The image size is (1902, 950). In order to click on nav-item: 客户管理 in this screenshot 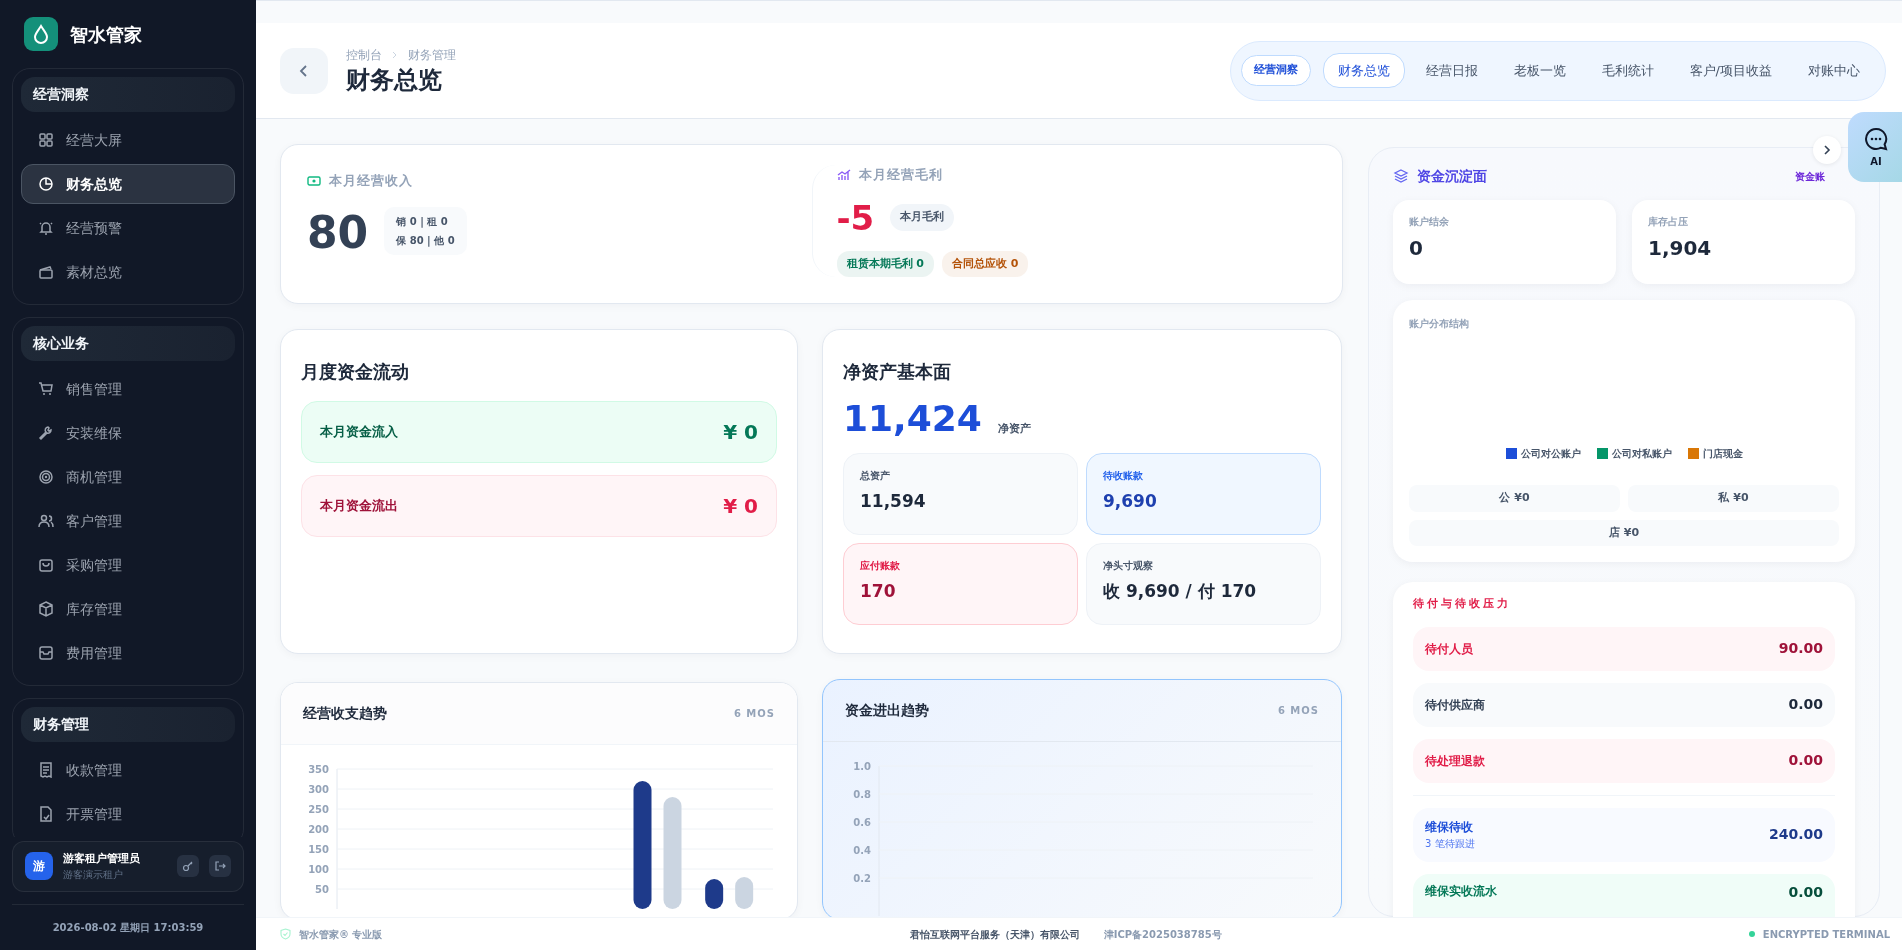, I will do `click(128, 521)`.